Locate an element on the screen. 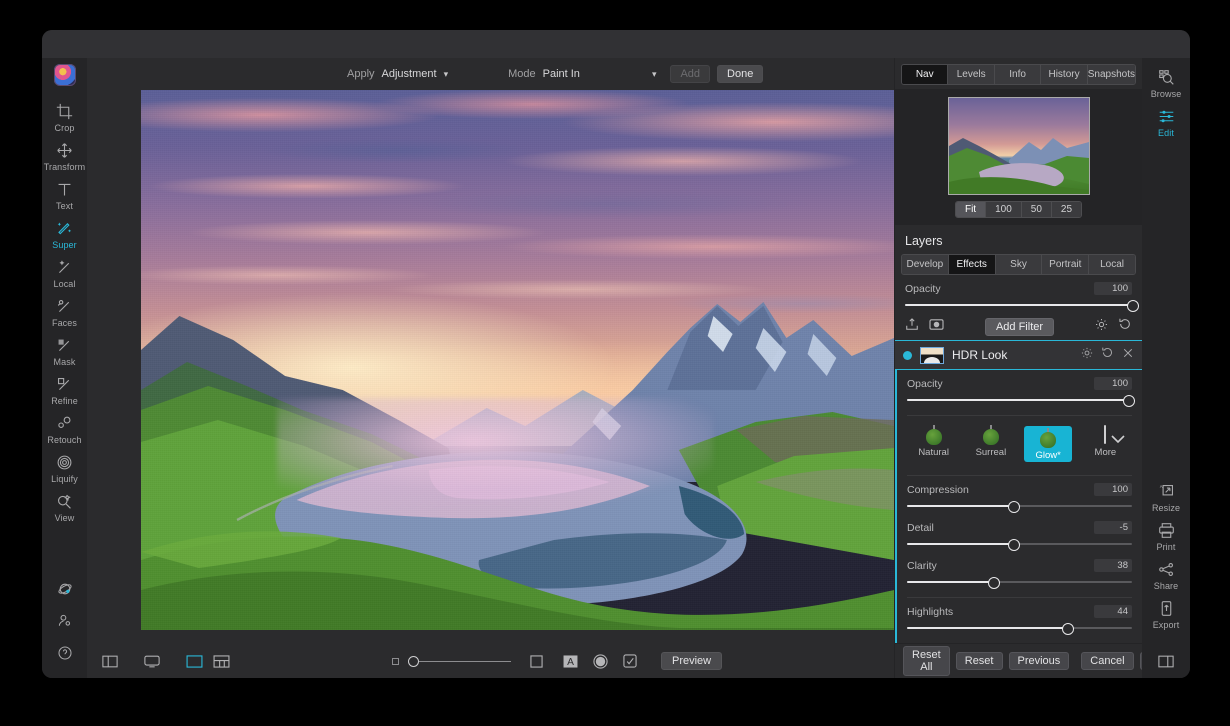 The width and height of the screenshot is (1230, 726). zoom-slider-knob is located at coordinates (413, 661).